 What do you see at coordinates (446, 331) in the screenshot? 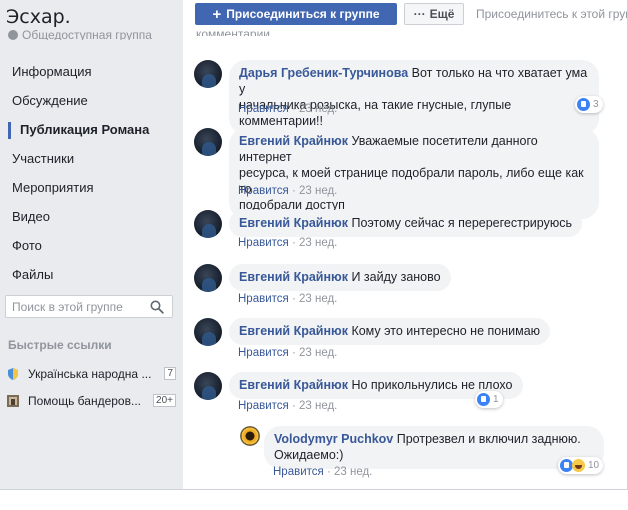
I see `comment-text: Кому это интересно не понимаю` at bounding box center [446, 331].